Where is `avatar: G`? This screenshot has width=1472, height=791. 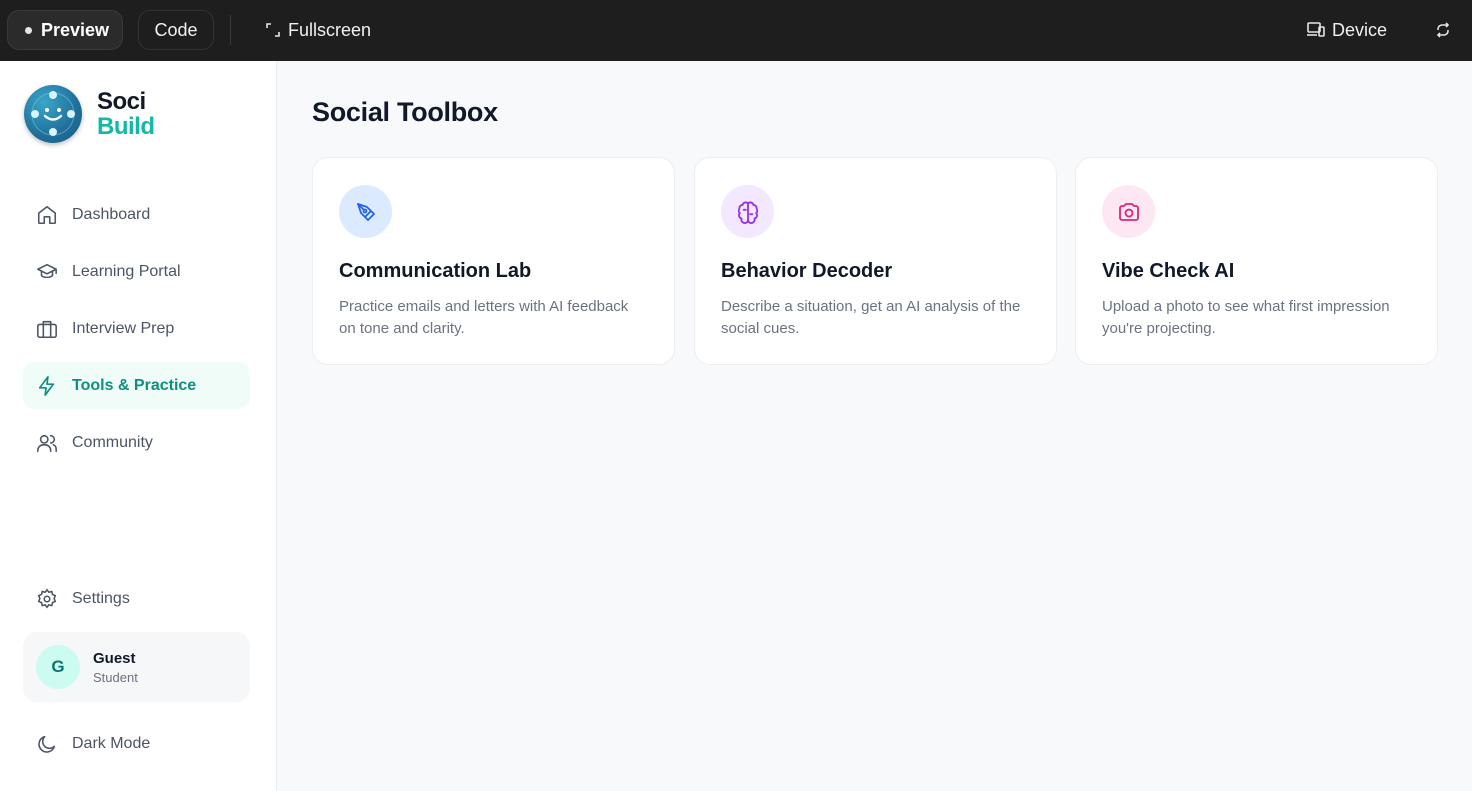 avatar: G is located at coordinates (58, 667).